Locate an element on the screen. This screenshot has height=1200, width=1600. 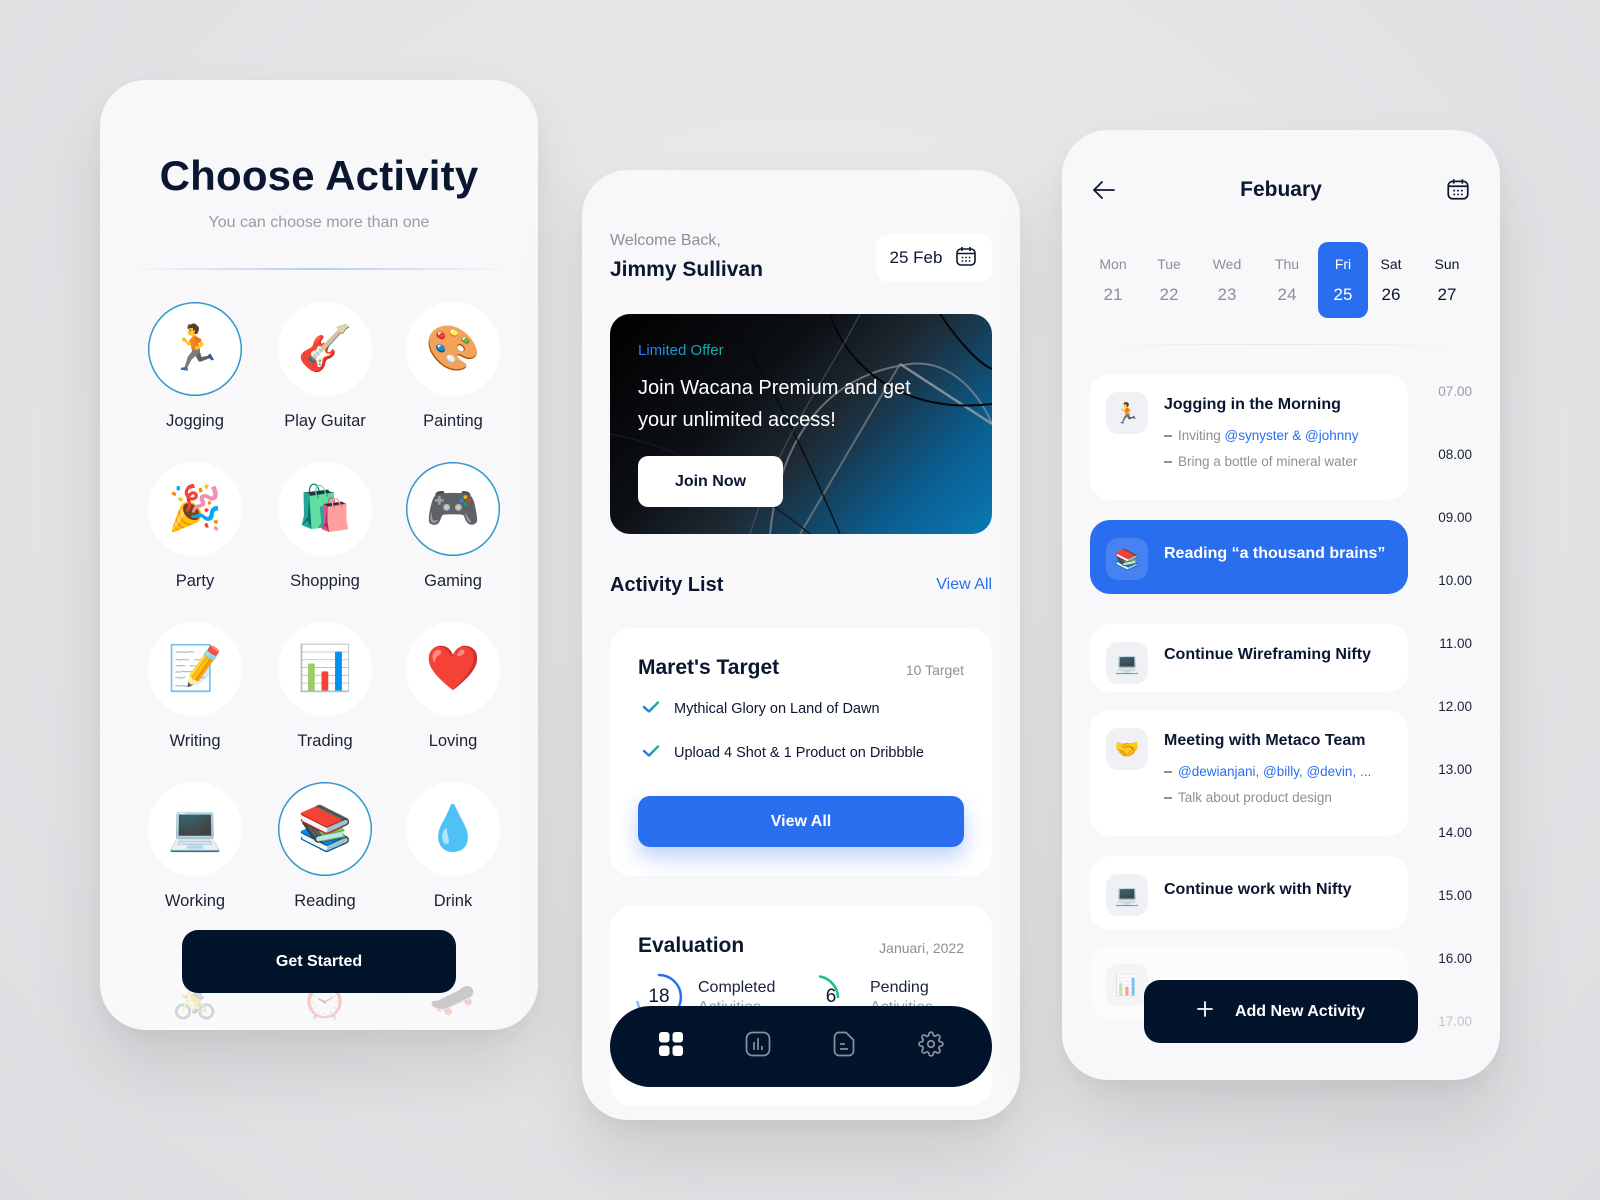
day-date: 26 is located at coordinates (1391, 294).